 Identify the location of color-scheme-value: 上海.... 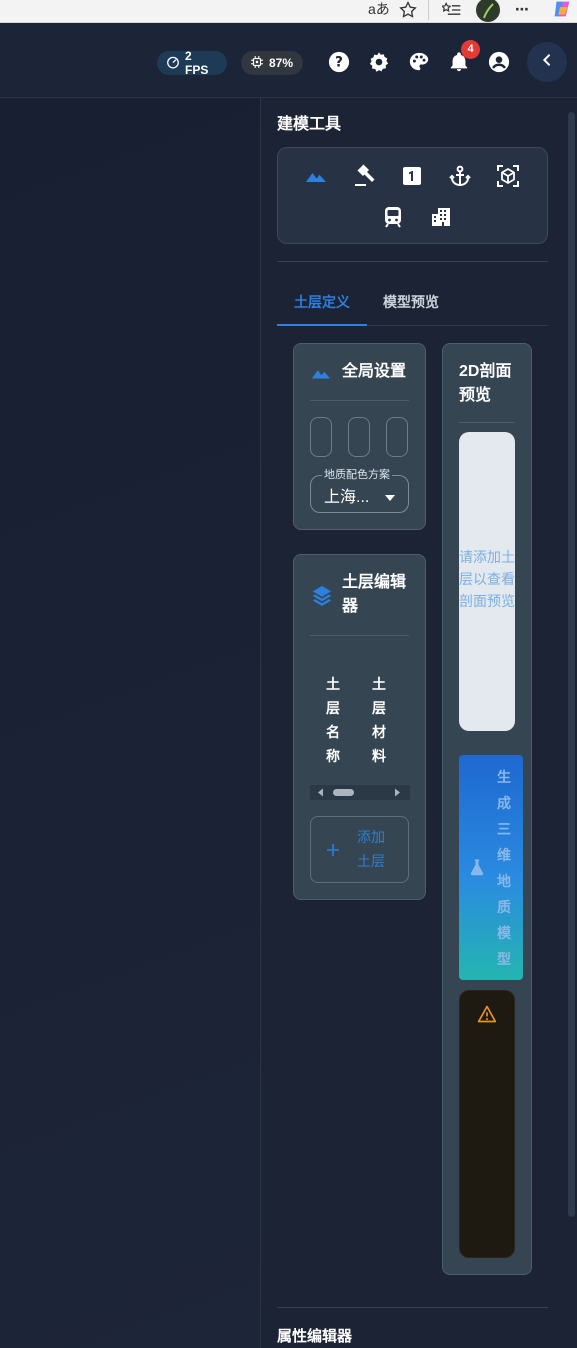
(347, 497).